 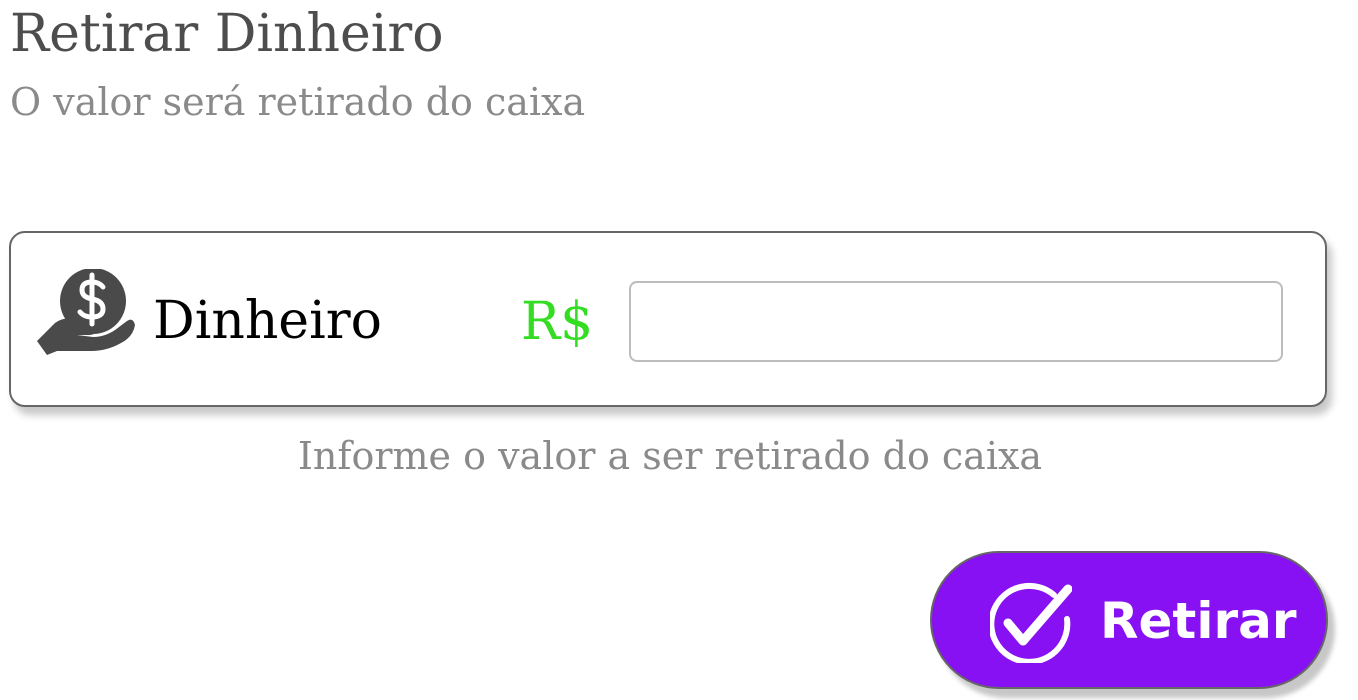 I want to click on retirar-button-label: Retirar, so click(x=1198, y=621).